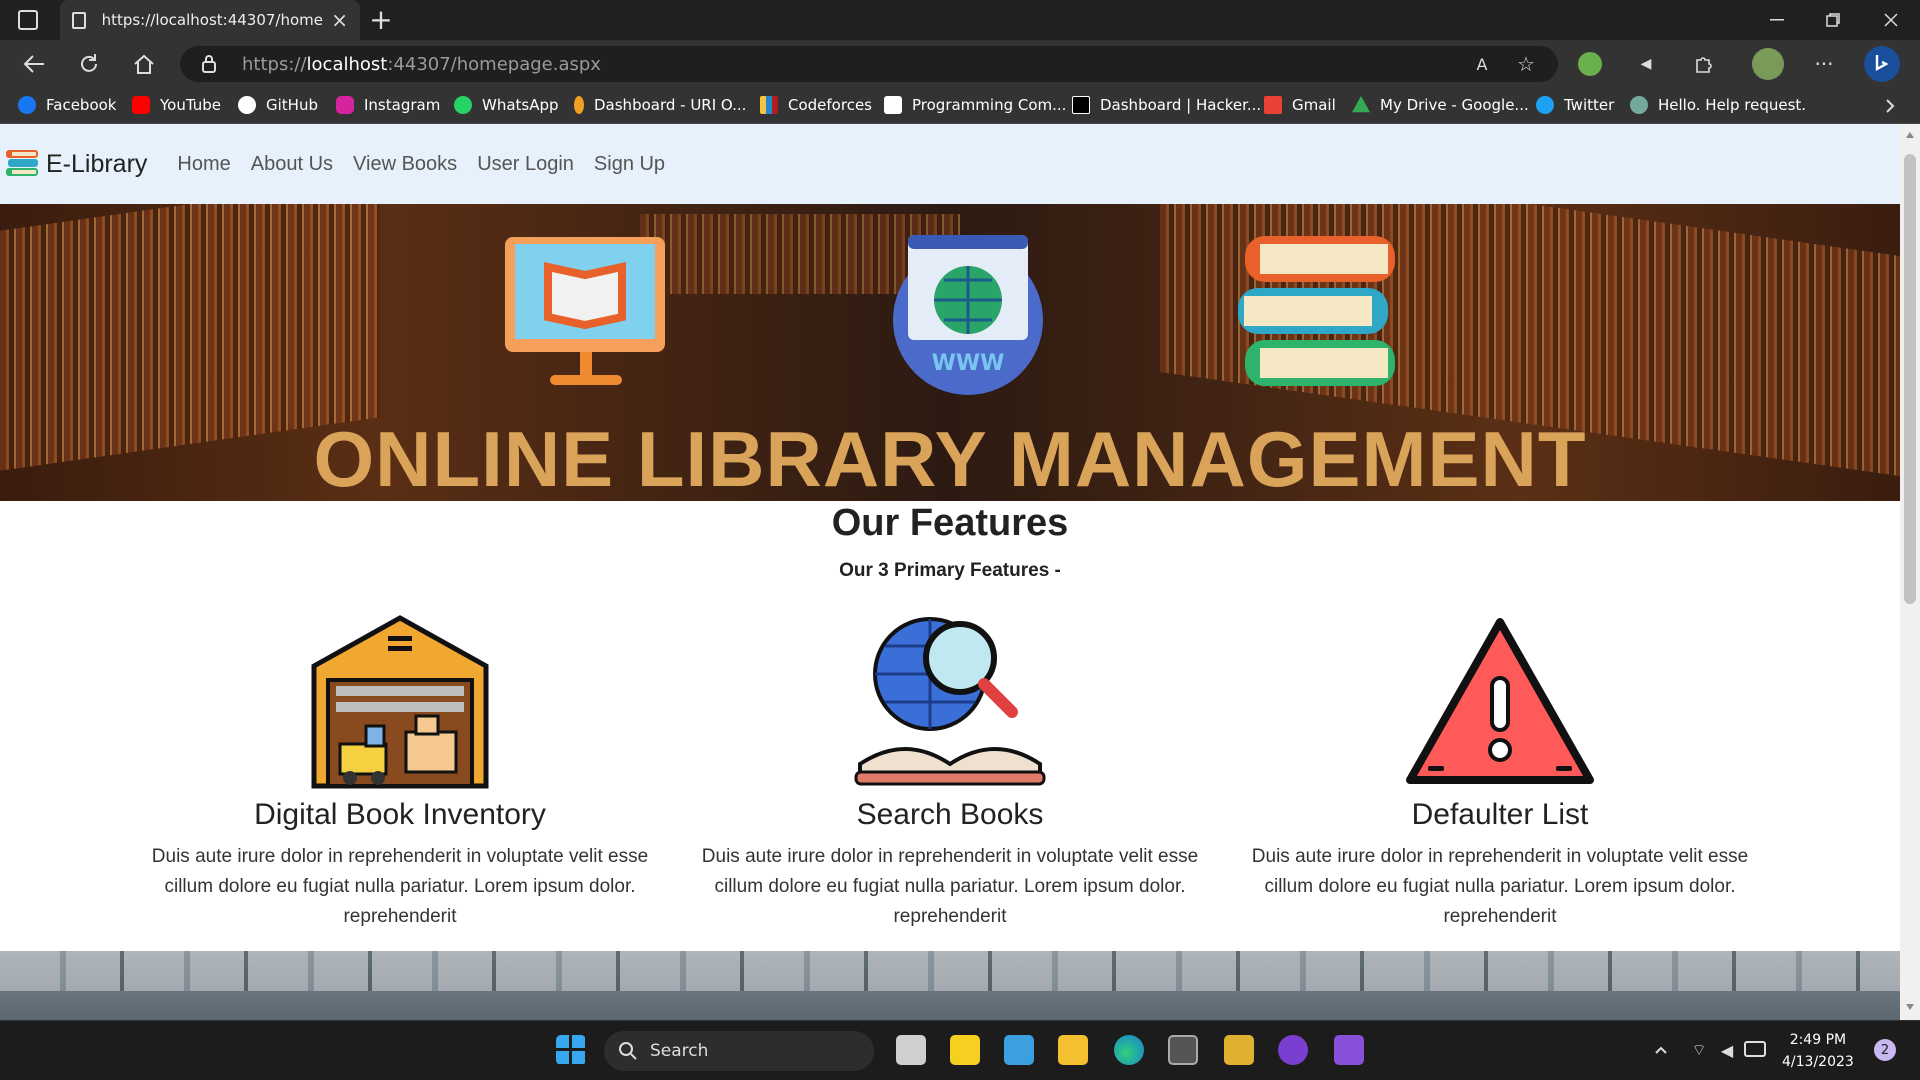  I want to click on page-scrollbar, so click(1910, 572).